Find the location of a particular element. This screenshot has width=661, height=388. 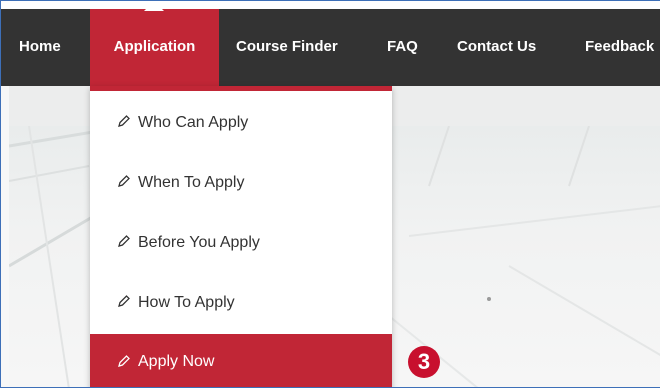

dropdown-item-label: How To Apply is located at coordinates (186, 302).